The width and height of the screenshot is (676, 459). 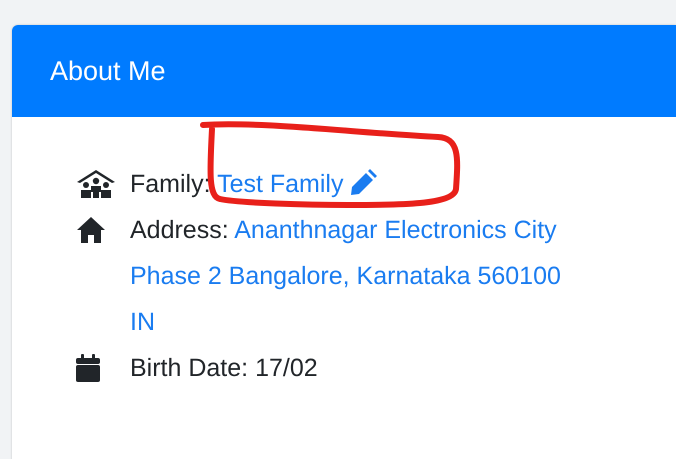 I want to click on field-label: Address:, so click(x=179, y=230).